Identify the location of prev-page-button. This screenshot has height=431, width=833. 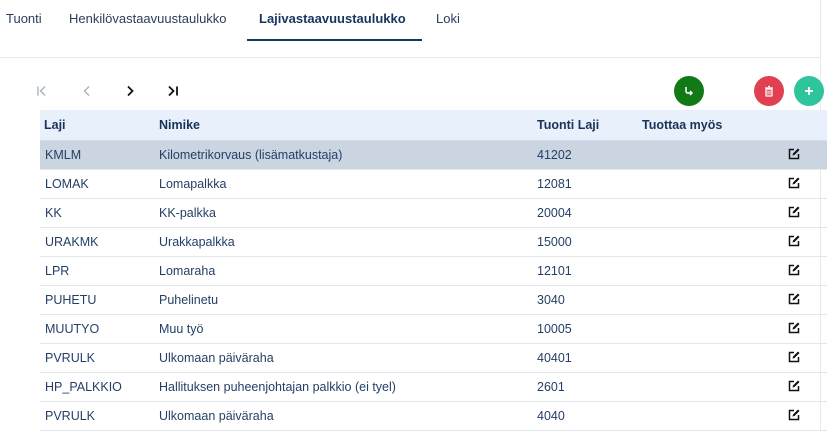
(87, 91).